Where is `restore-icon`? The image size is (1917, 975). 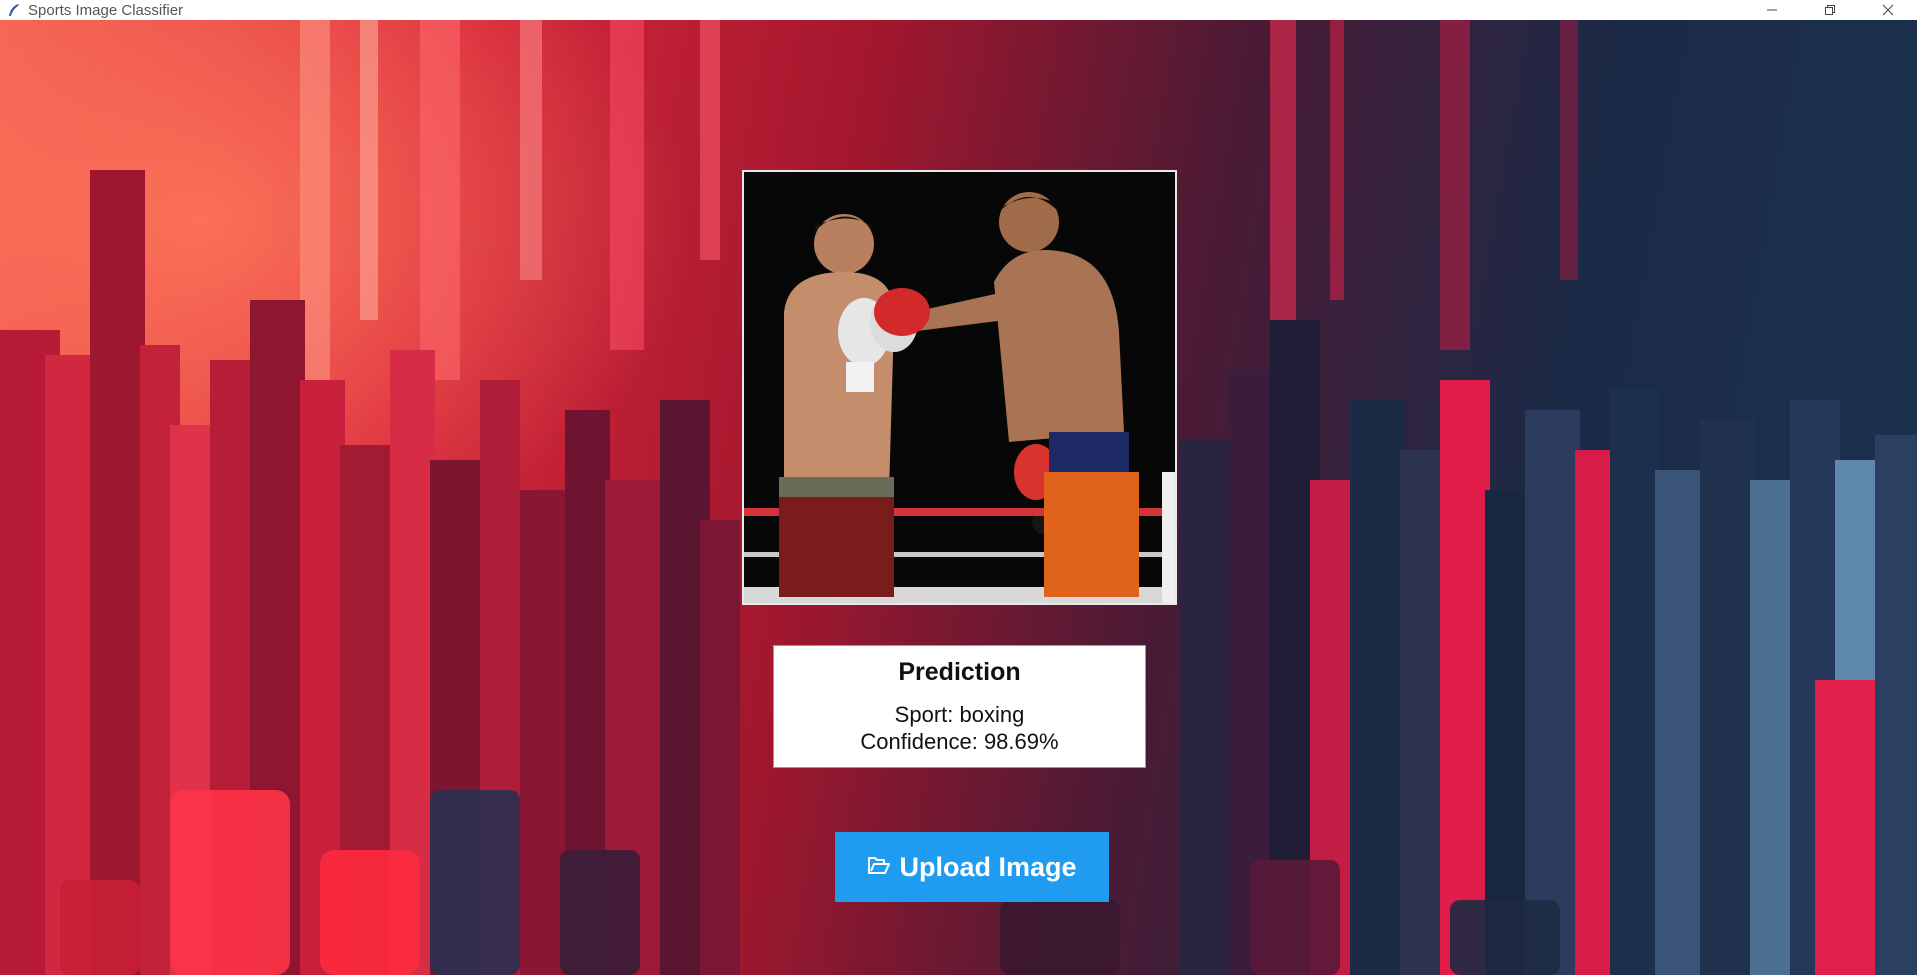 restore-icon is located at coordinates (1830, 10).